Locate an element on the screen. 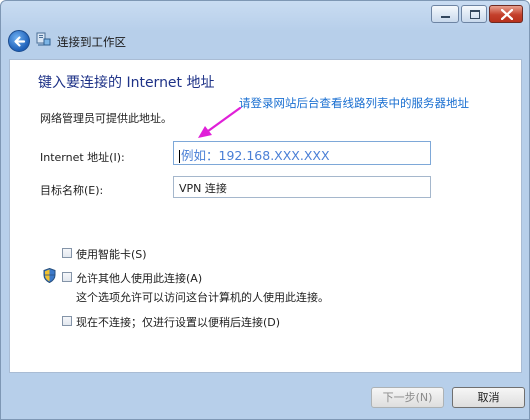  allow-others-checkbox is located at coordinates (67, 277).